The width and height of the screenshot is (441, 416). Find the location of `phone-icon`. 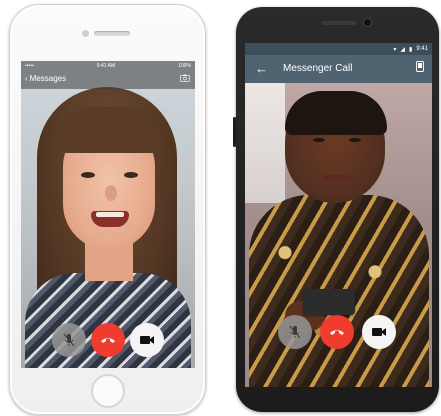

phone-icon is located at coordinates (420, 68).